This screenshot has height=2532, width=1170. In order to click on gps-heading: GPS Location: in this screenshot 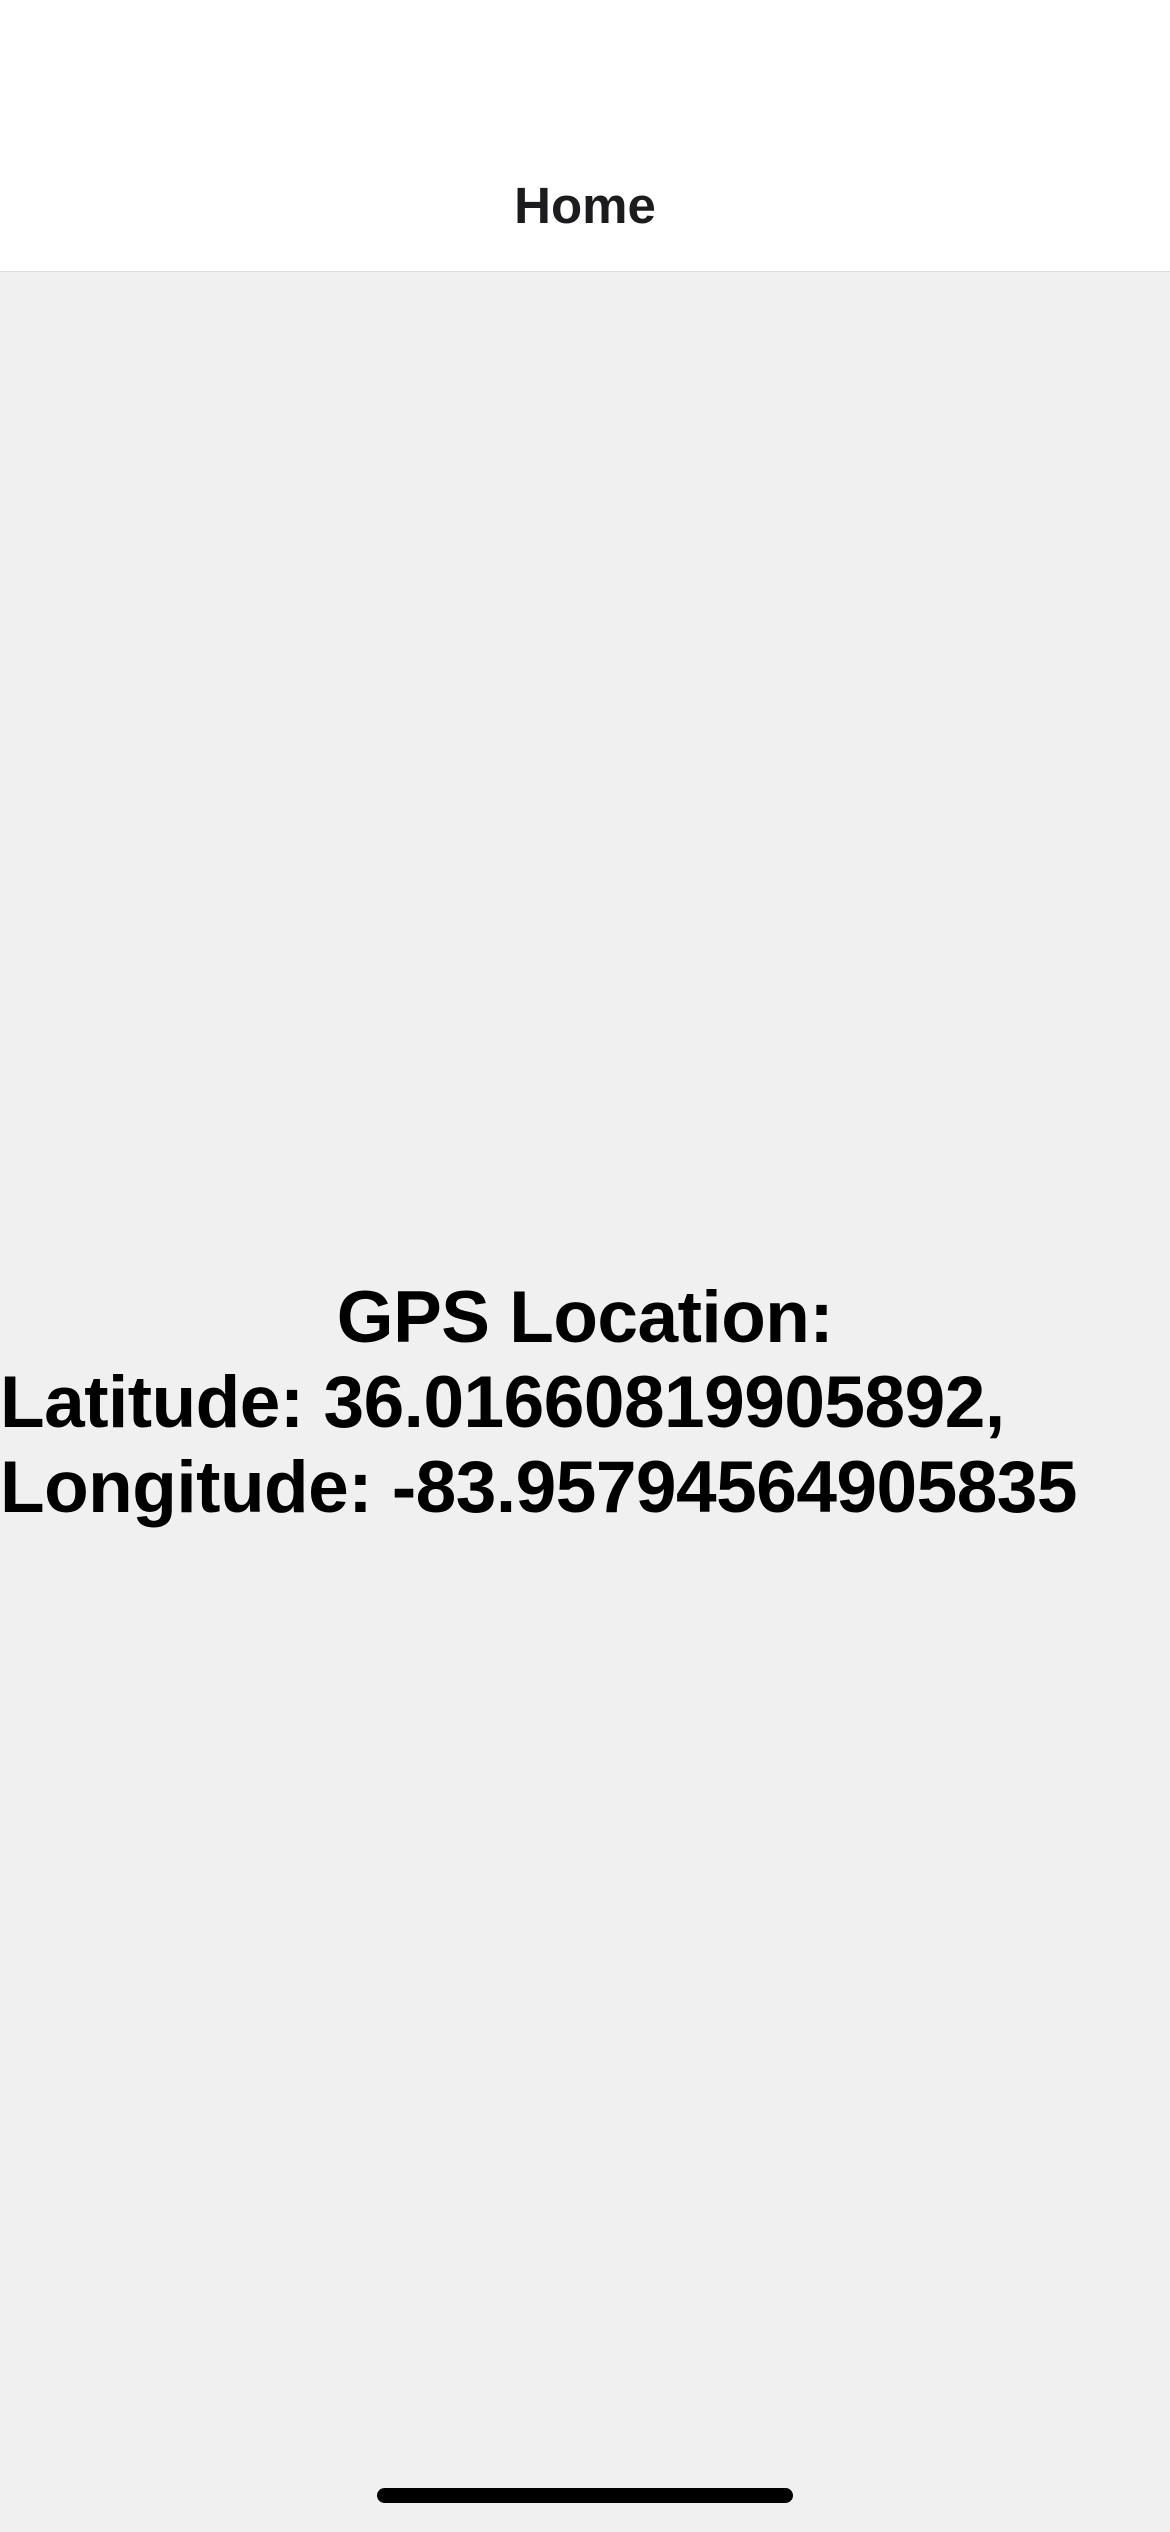, I will do `click(585, 1317)`.